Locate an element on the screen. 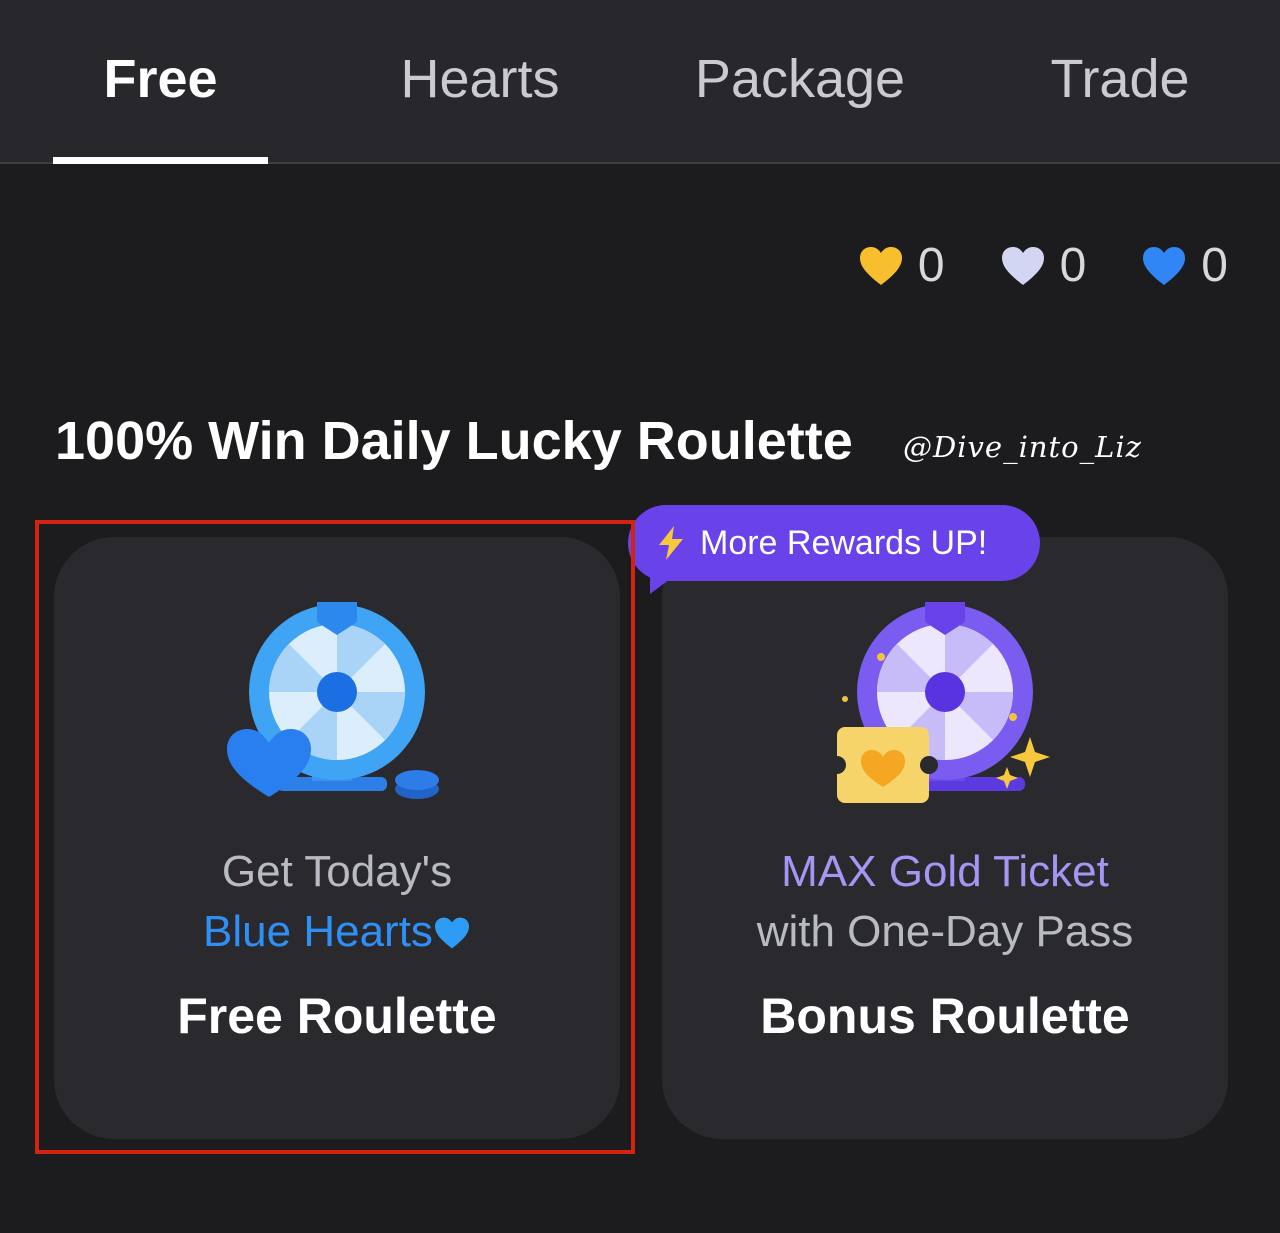 Image resolution: width=1280 pixels, height=1233 pixels. free-roulette-title: Free Roulette is located at coordinates (337, 1016).